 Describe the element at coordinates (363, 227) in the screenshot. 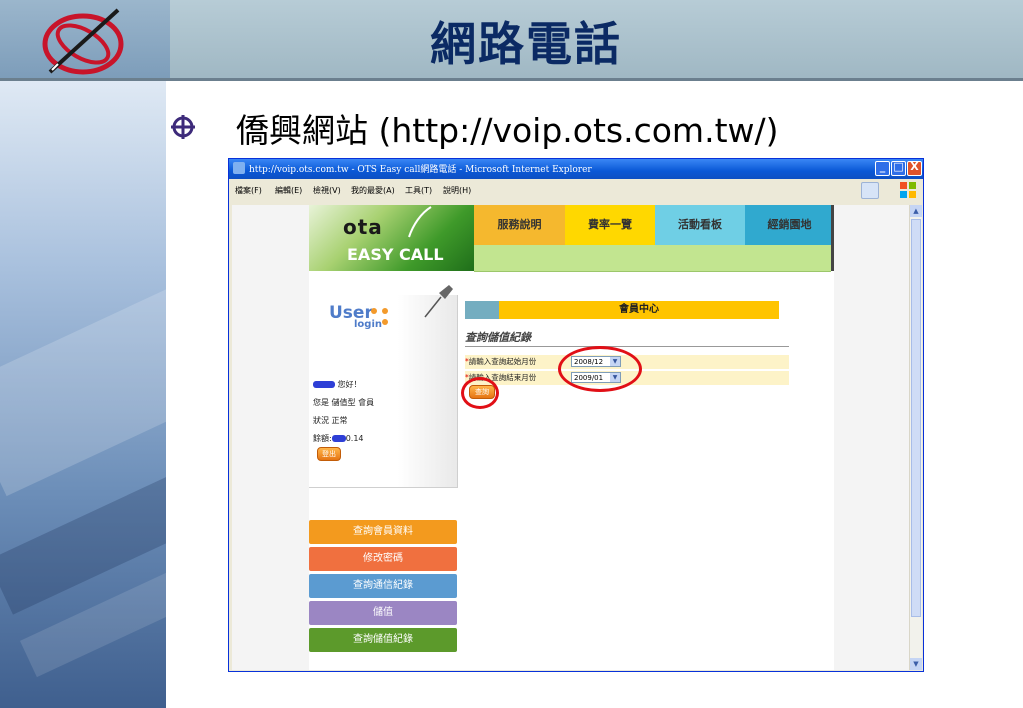

I see `ots-logo: ota` at that location.